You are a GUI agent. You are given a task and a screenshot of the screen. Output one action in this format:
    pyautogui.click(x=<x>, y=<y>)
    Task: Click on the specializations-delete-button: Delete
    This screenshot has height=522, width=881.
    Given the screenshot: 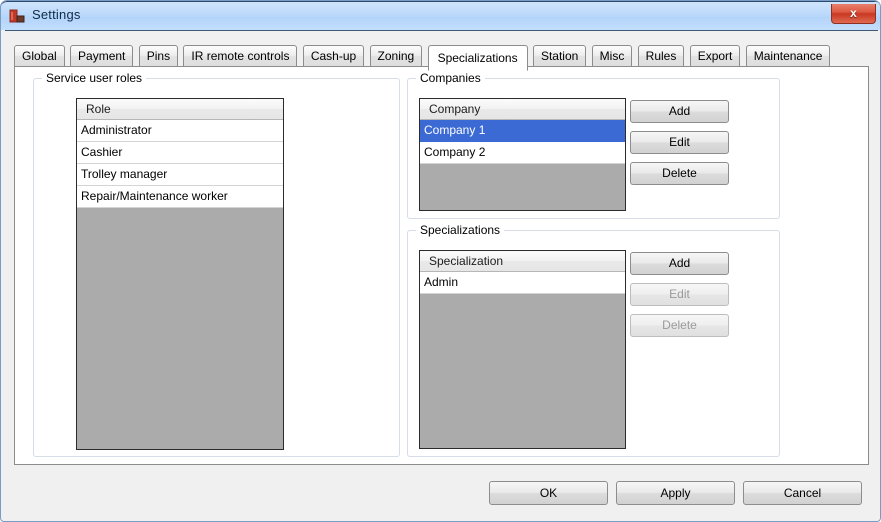 What is the action you would take?
    pyautogui.click(x=679, y=325)
    